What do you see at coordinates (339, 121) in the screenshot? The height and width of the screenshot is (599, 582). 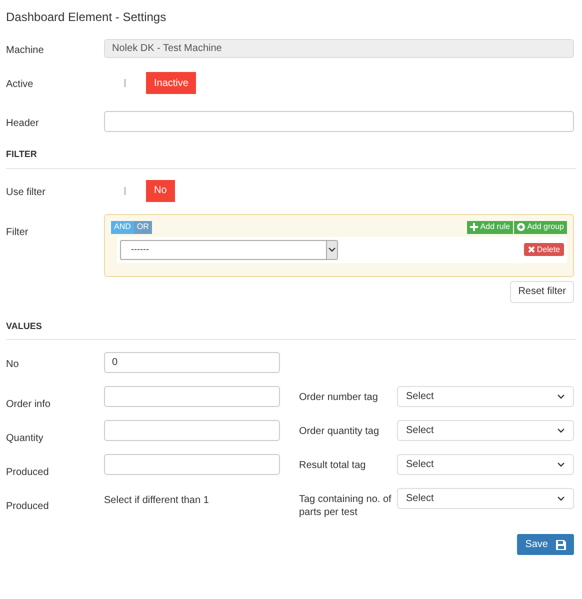 I see `header-field` at bounding box center [339, 121].